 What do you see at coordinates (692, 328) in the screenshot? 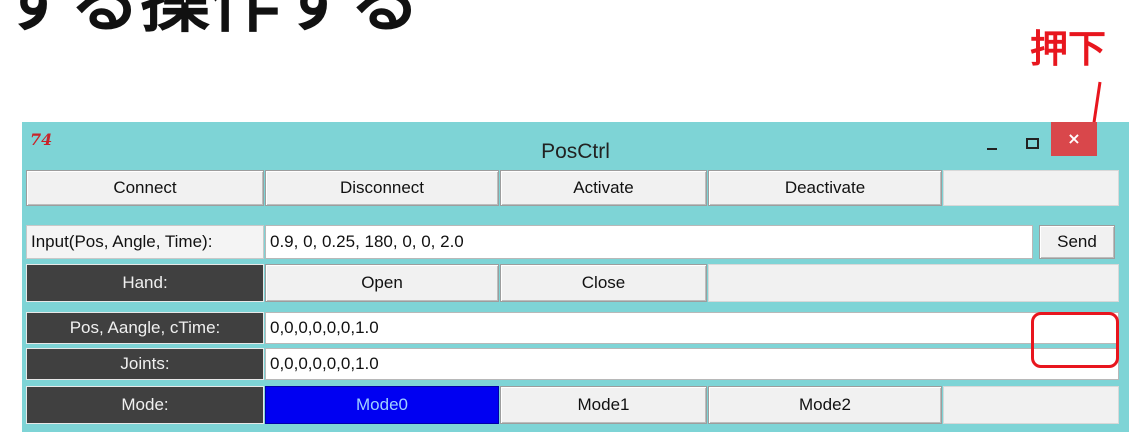
I see `pos-angle-field: 0,0,0,0,0,0,1.0` at bounding box center [692, 328].